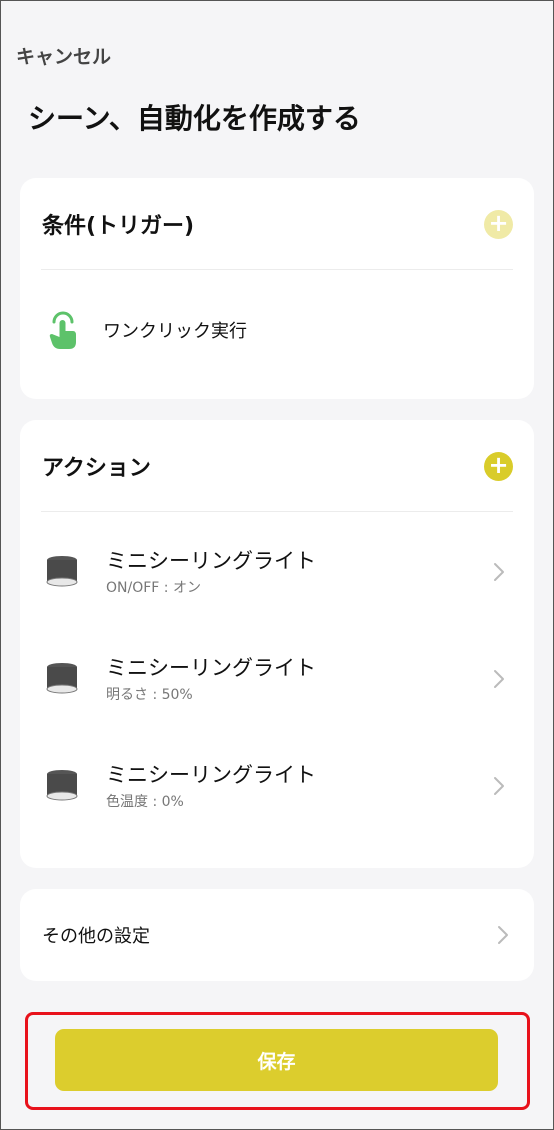  Describe the element at coordinates (145, 802) in the screenshot. I see `action-item-detail: 色温度 : 0%` at that location.